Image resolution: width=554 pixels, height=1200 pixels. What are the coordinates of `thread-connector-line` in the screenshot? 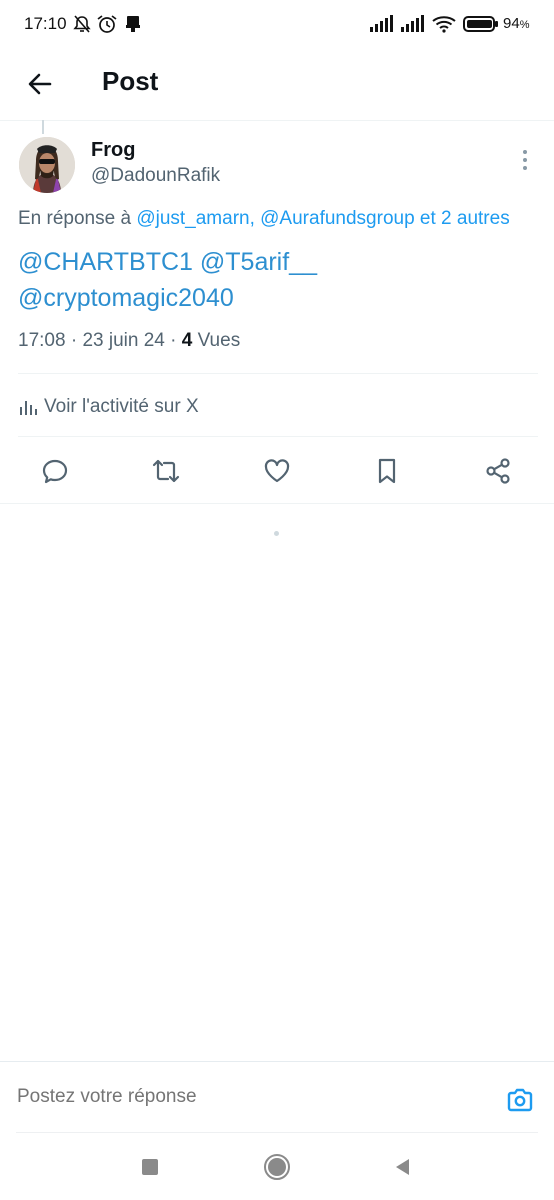 It's located at (43, 127).